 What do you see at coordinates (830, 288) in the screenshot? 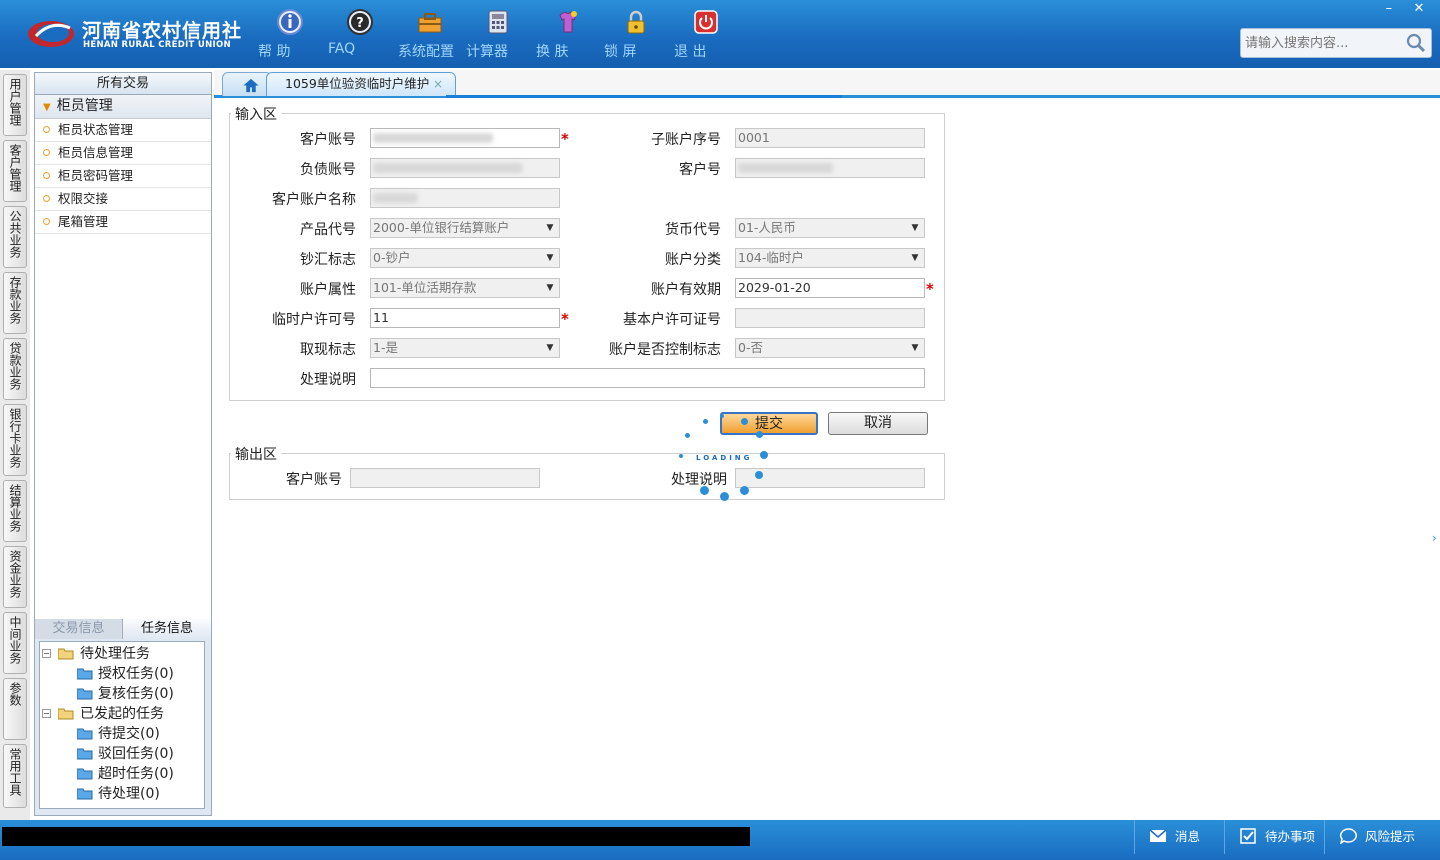
I see `validity-input: 2029-01-20` at bounding box center [830, 288].